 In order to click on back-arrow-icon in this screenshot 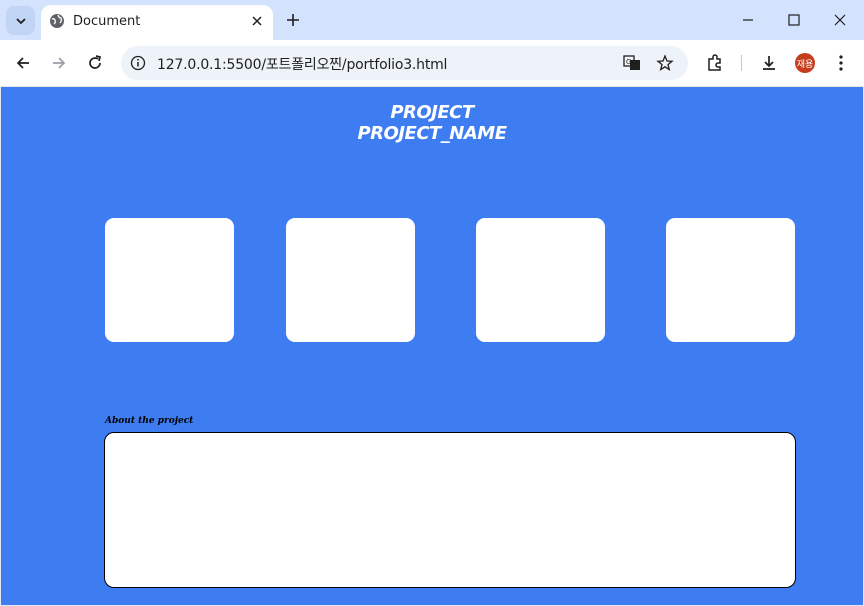, I will do `click(23, 63)`.